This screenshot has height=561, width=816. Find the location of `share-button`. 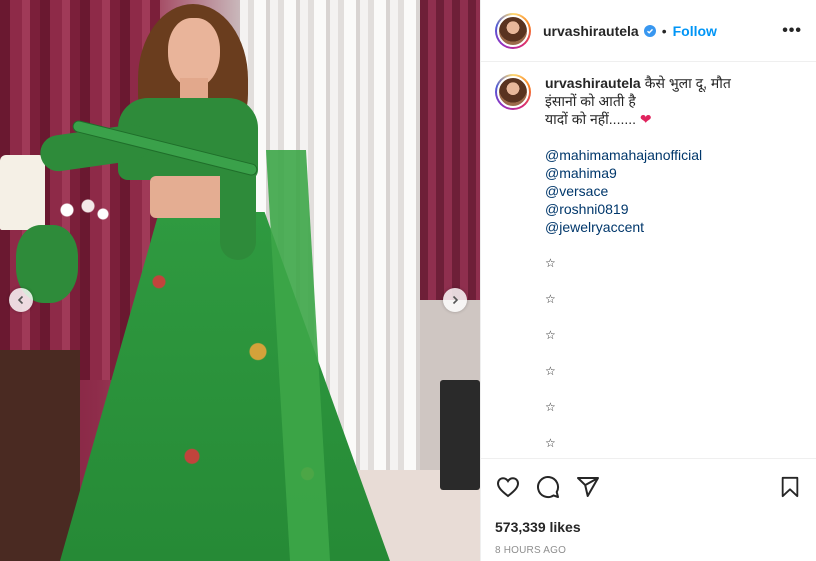

share-button is located at coordinates (588, 487).